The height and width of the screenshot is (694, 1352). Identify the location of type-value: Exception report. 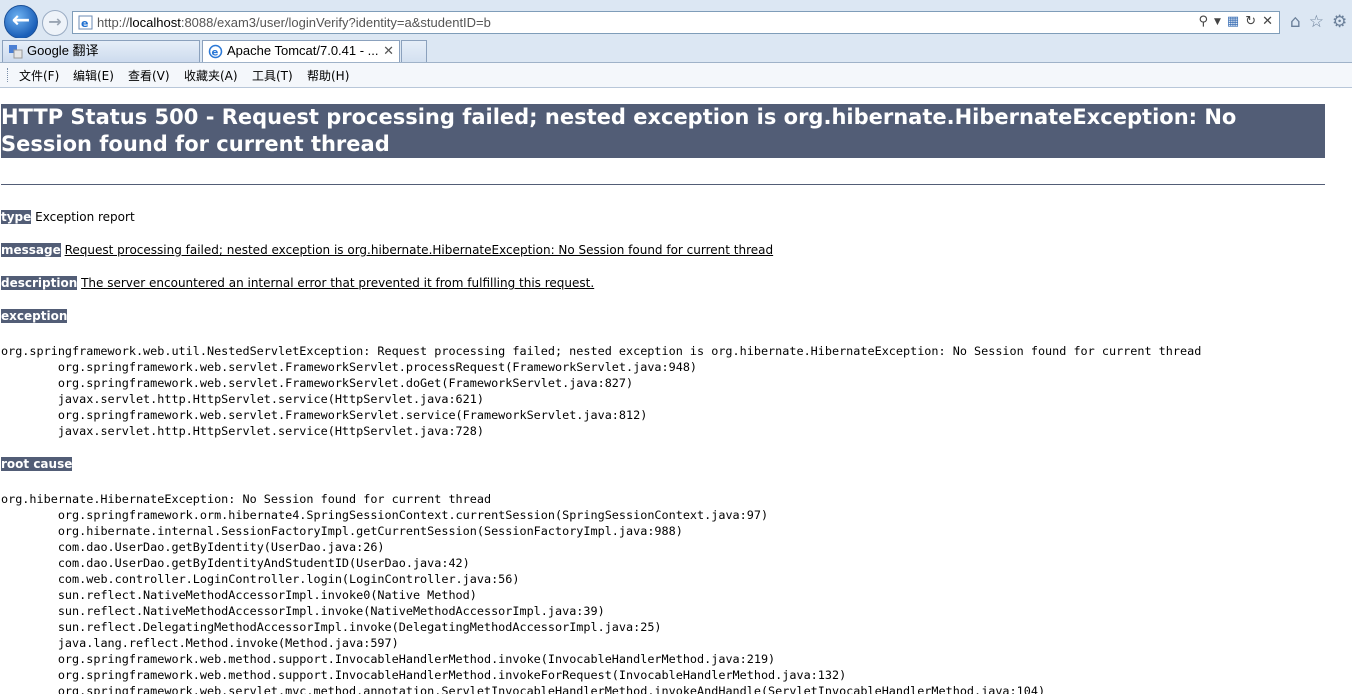
(85, 217).